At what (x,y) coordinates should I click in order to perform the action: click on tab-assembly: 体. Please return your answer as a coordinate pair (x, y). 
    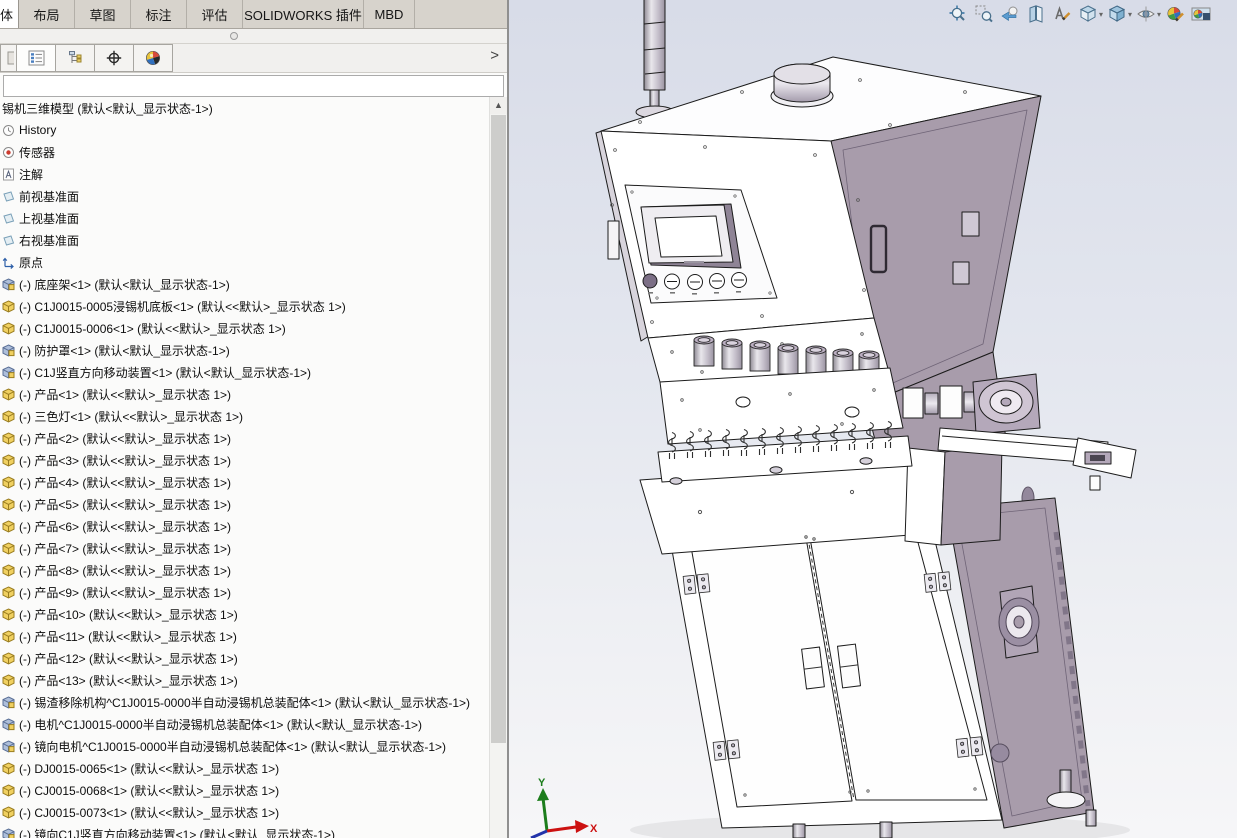
    Looking at the image, I should click on (9, 14).